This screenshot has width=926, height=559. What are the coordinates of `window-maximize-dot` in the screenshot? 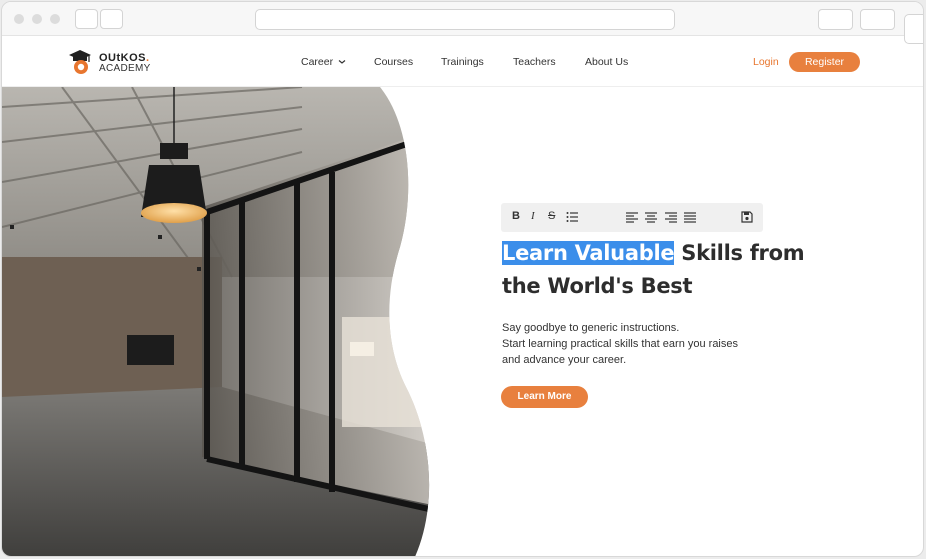 It's located at (55, 19).